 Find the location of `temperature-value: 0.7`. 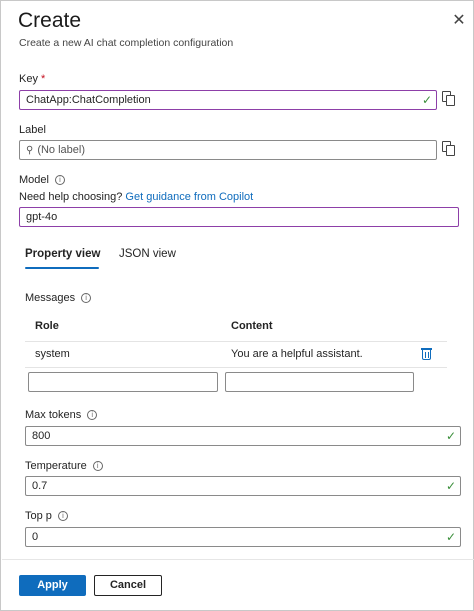

temperature-value: 0.7 is located at coordinates (40, 486).